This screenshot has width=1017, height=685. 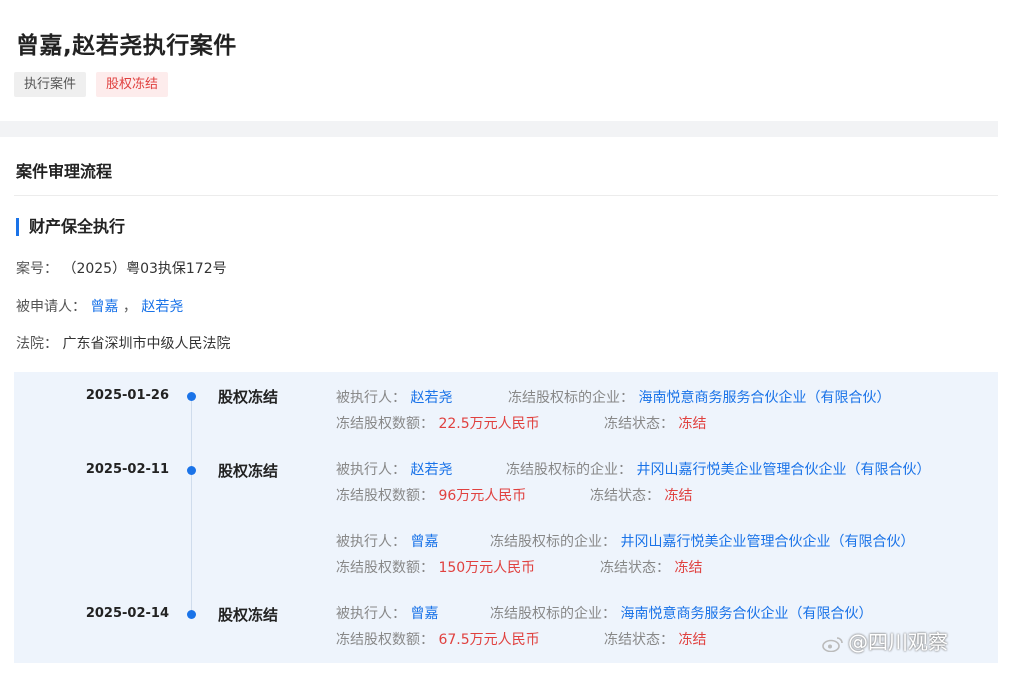 I want to click on watermark: @四川观察, so click(x=885, y=640).